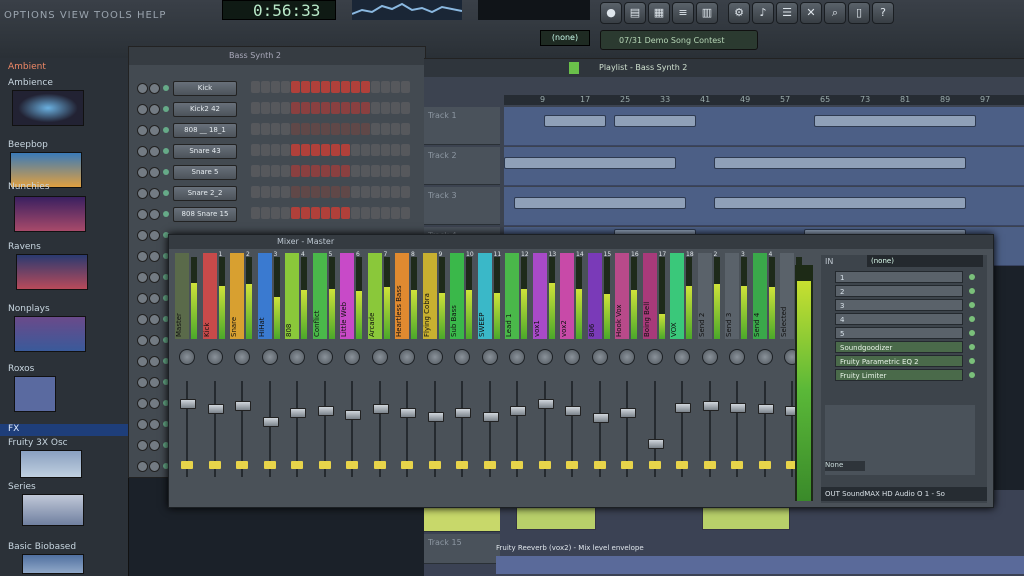 This screenshot has height=576, width=1024. What do you see at coordinates (462, 126) in the screenshot?
I see `track-header: Track 1` at bounding box center [462, 126].